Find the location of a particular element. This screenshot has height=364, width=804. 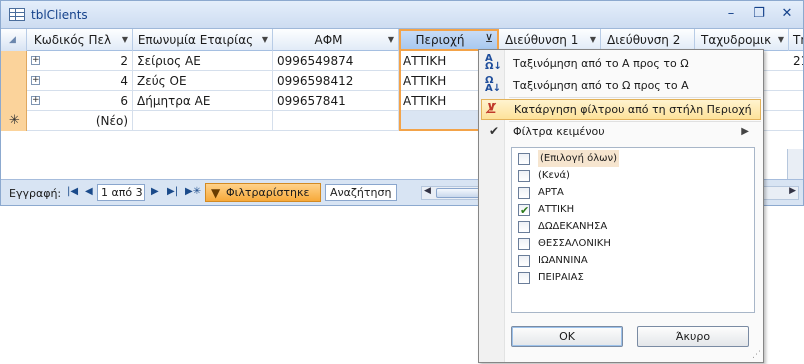

new-record-star-icon: ✳ is located at coordinates (14, 120).